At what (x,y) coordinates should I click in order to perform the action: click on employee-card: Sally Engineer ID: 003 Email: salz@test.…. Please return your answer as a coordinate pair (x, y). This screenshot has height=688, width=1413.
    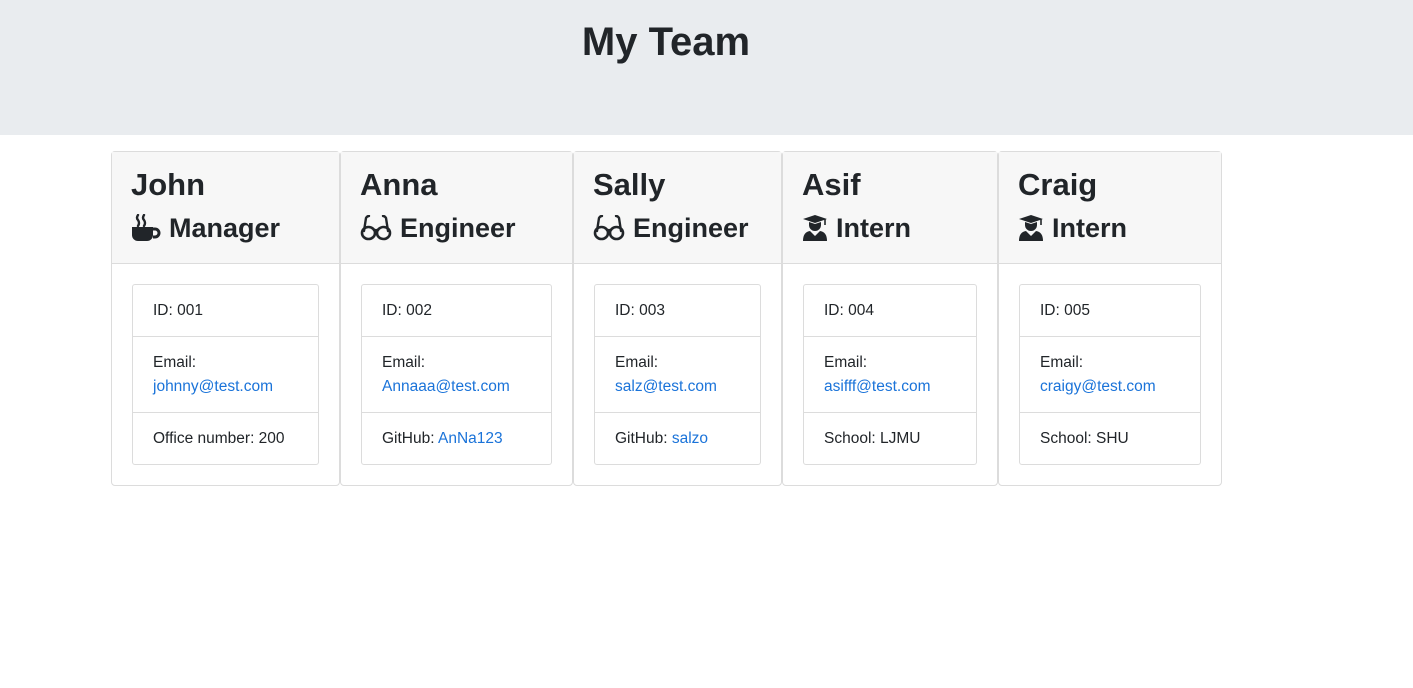
    Looking at the image, I should click on (677, 318).